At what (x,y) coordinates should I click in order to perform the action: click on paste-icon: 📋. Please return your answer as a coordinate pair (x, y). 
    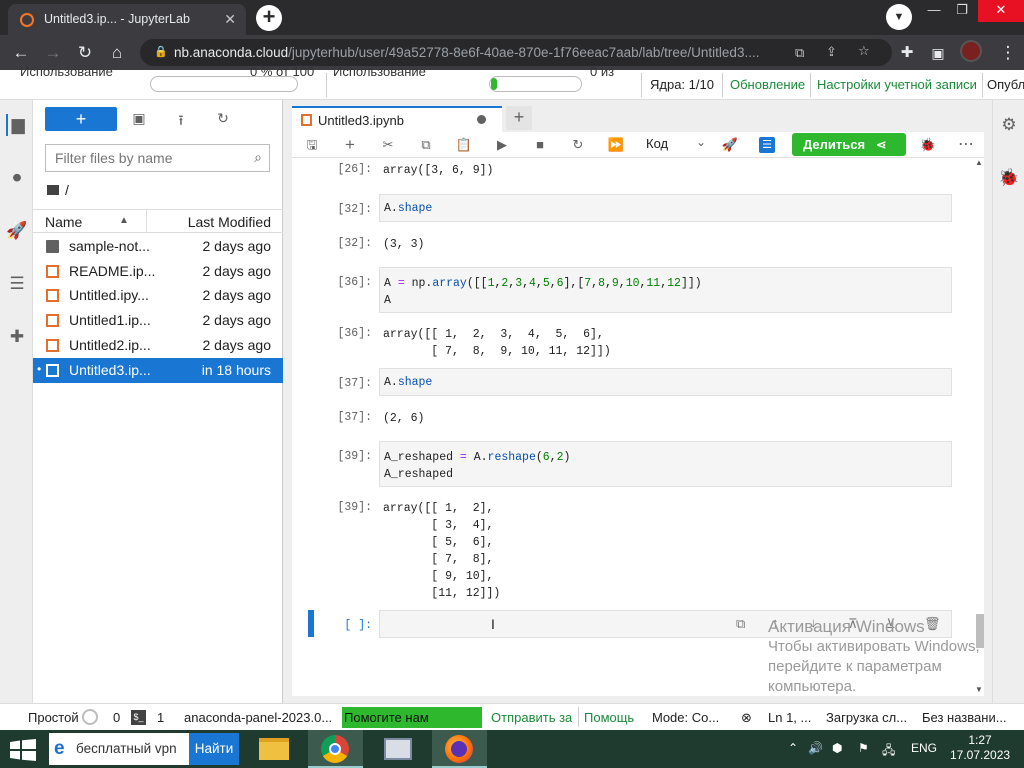
    Looking at the image, I should click on (464, 145).